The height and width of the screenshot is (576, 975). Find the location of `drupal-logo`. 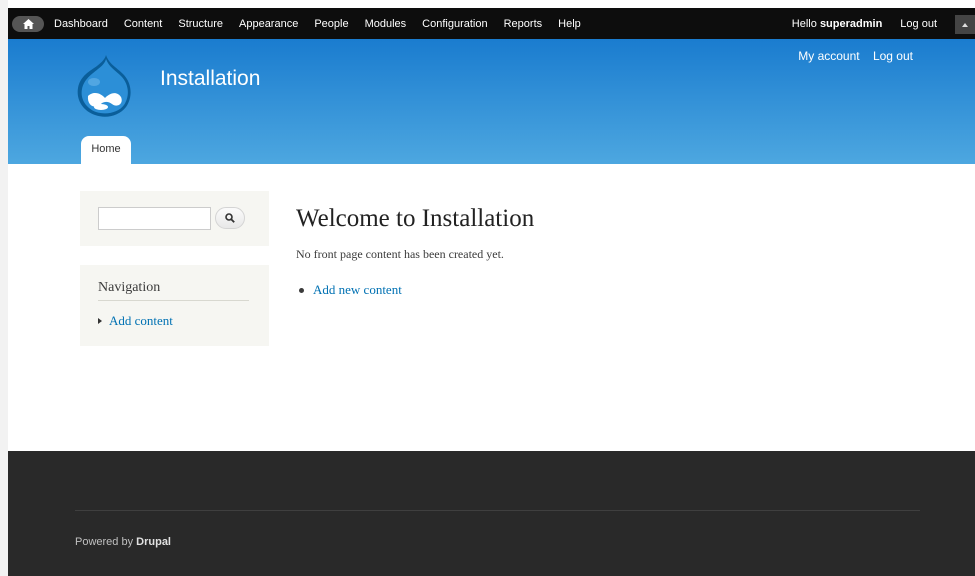

drupal-logo is located at coordinates (105, 86).